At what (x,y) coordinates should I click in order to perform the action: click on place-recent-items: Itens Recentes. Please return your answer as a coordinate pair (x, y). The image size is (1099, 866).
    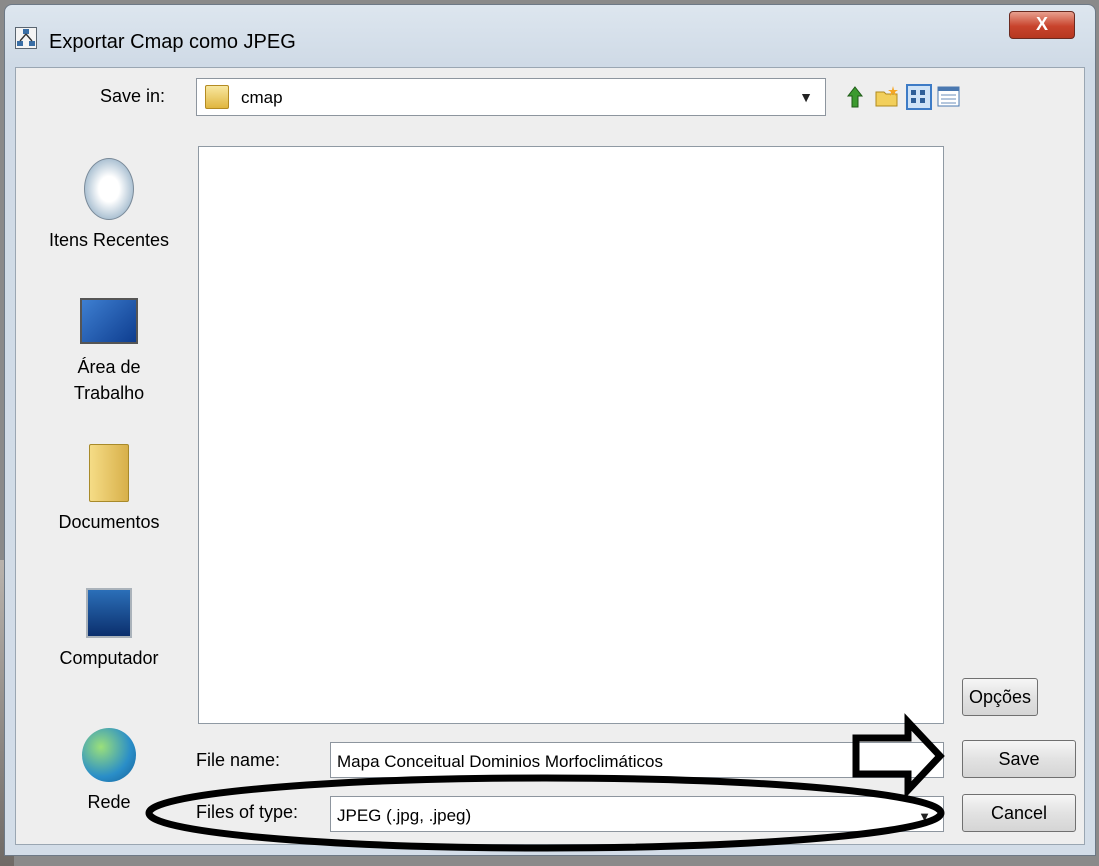
    Looking at the image, I should click on (109, 204).